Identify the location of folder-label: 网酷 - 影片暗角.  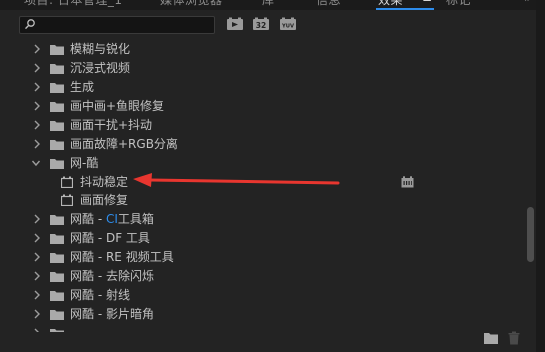
(112, 314).